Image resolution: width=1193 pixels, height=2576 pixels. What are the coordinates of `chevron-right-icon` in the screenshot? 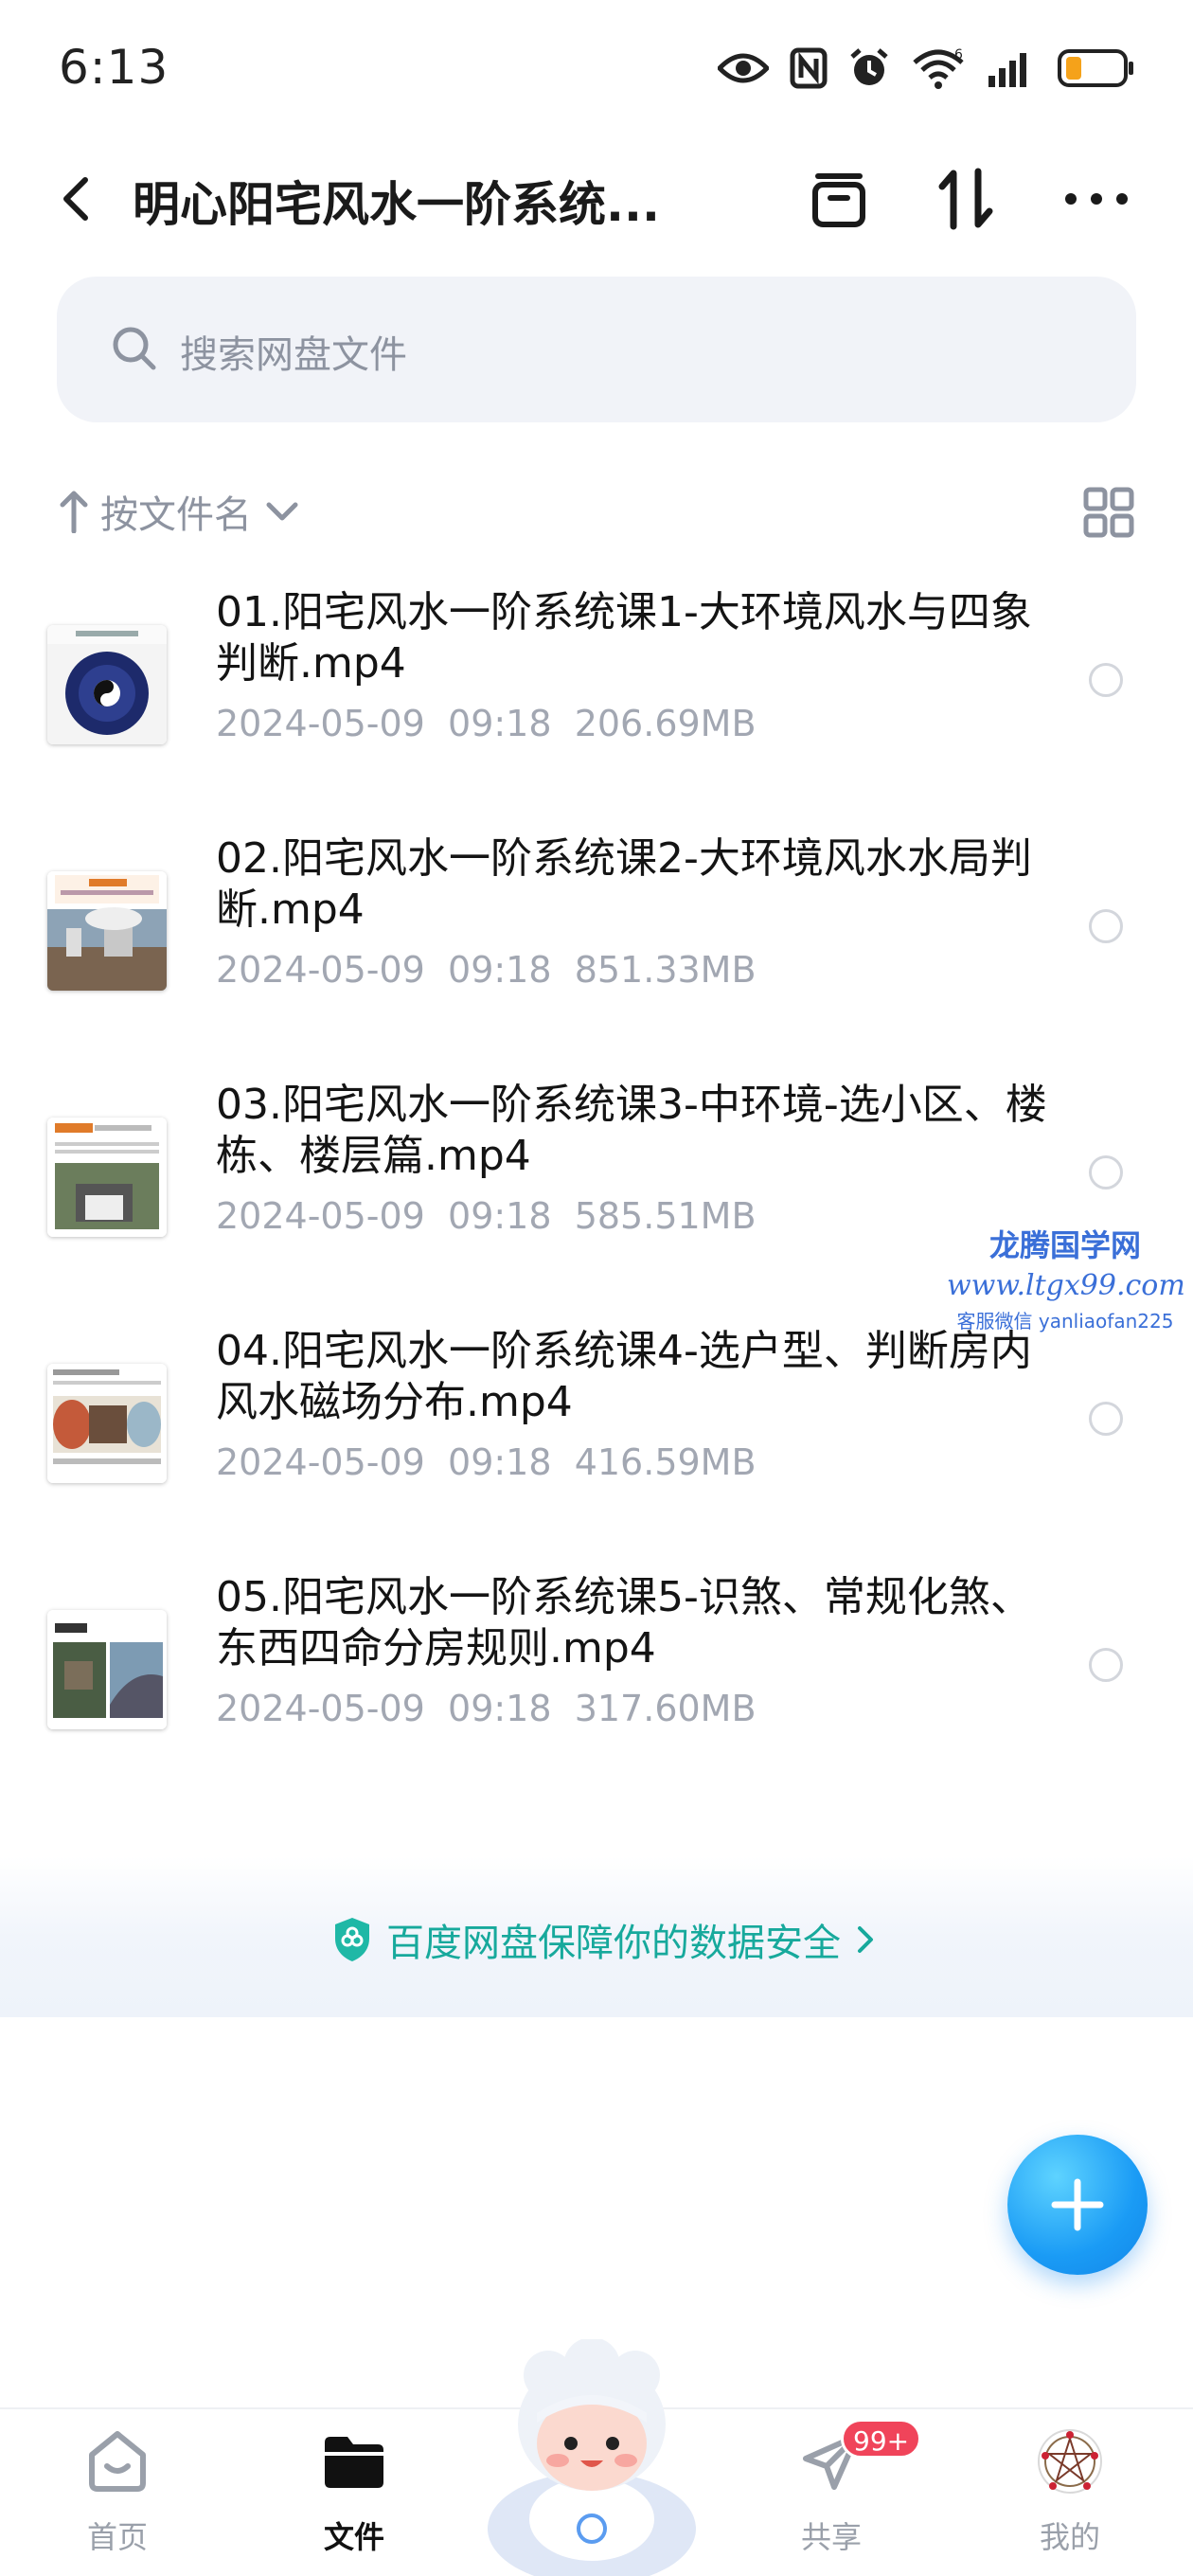 It's located at (865, 1939).